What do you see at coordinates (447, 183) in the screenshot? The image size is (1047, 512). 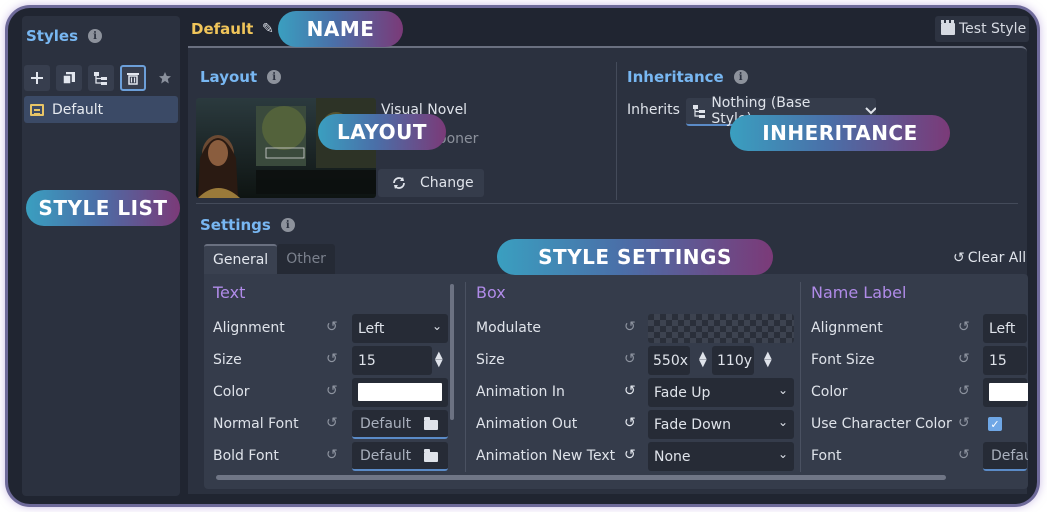 I see `change-label: Change` at bounding box center [447, 183].